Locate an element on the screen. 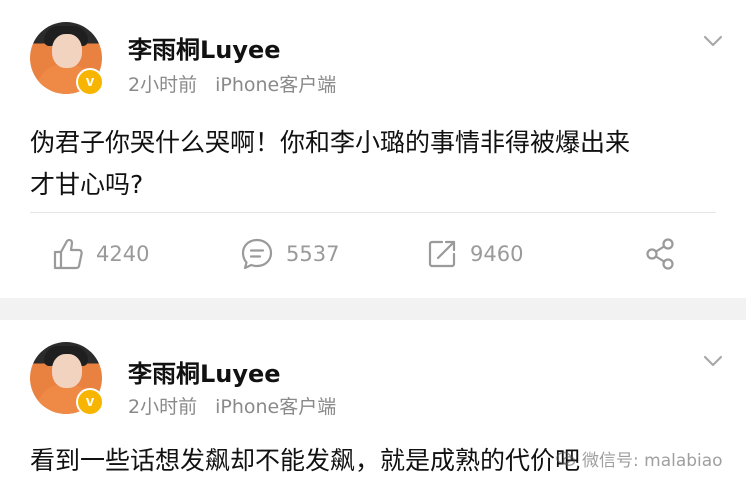 The width and height of the screenshot is (746, 488). card-separator is located at coordinates (373, 309).